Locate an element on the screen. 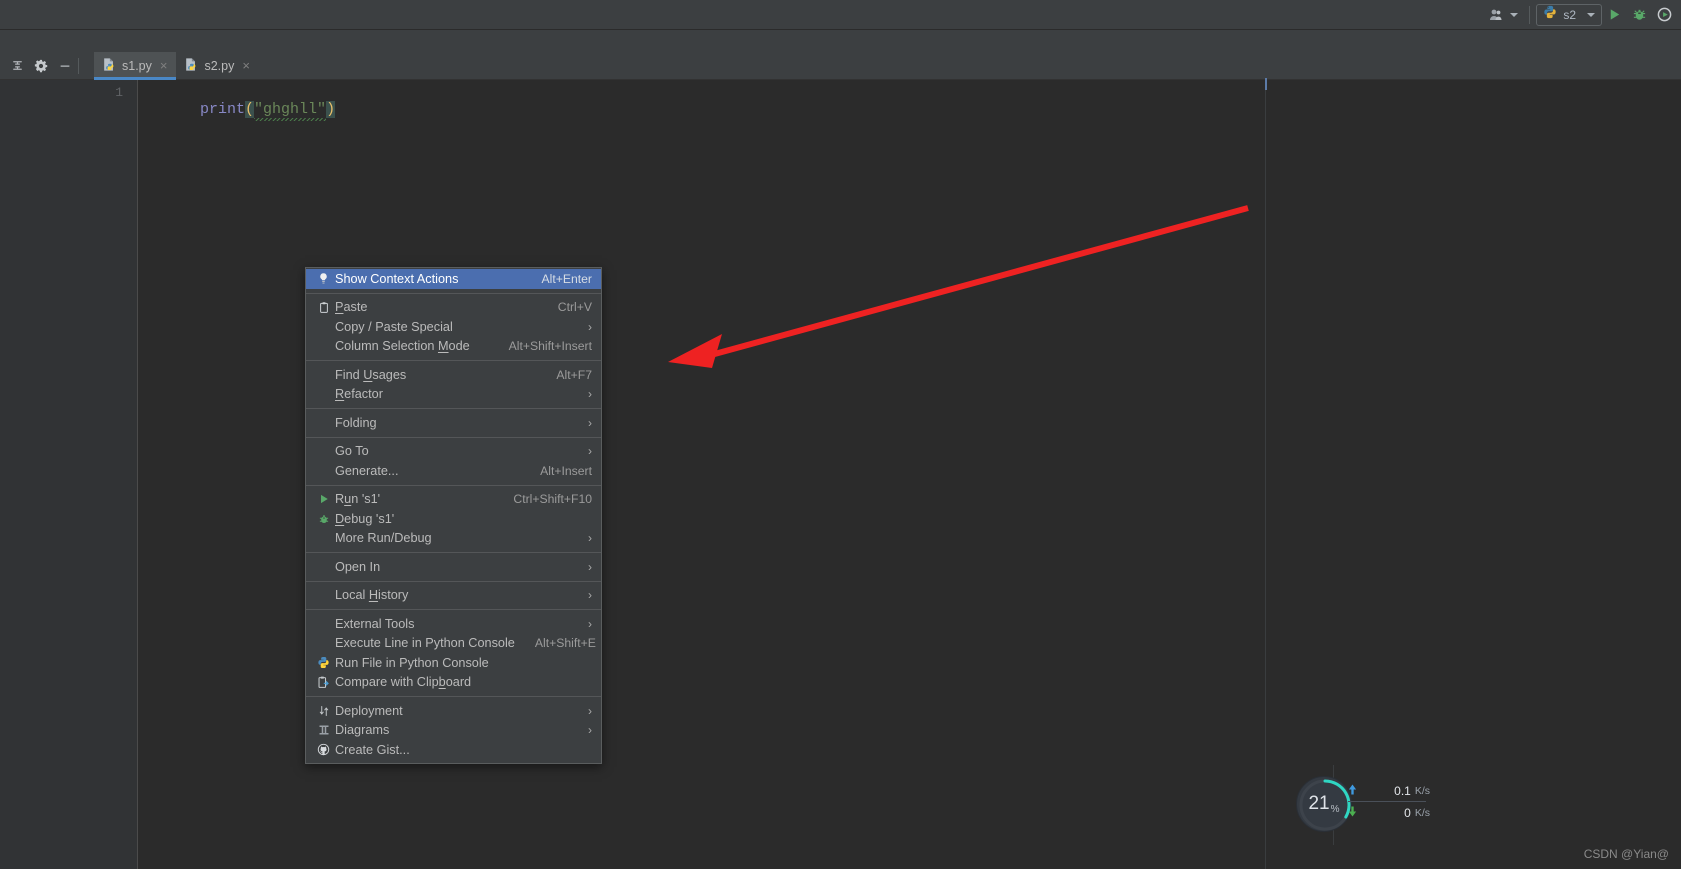  menu-item-go-to: Go To › is located at coordinates (453, 452).